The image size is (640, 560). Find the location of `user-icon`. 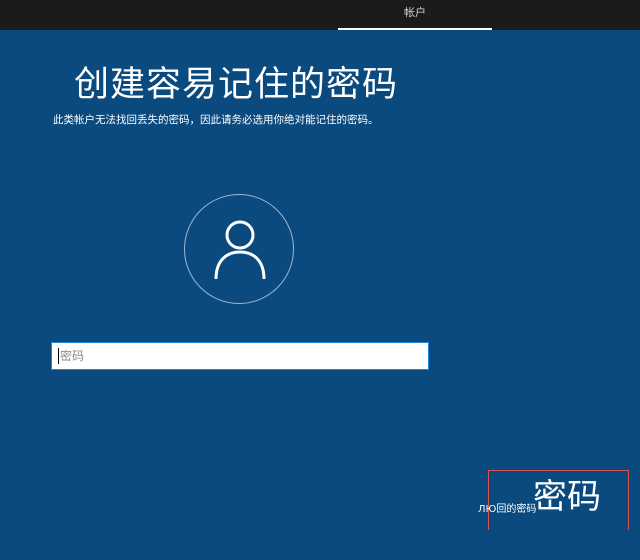

user-icon is located at coordinates (240, 250).